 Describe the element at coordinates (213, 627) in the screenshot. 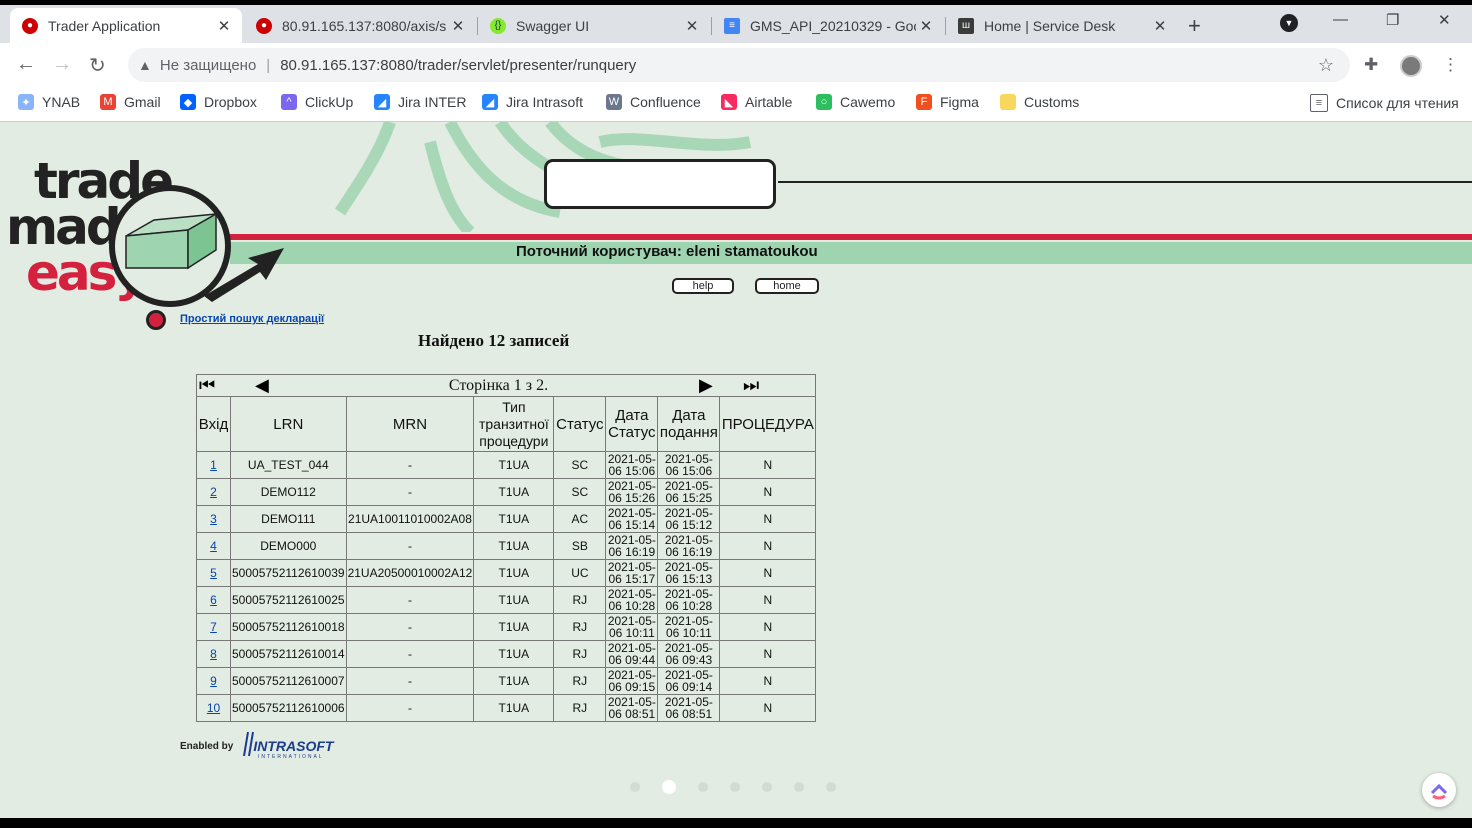

I see `row-open-link: 7` at that location.